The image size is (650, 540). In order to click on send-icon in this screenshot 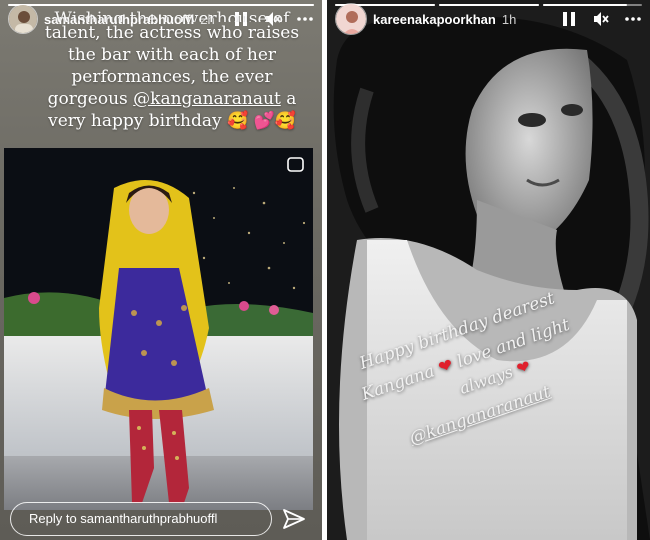, I will do `click(294, 519)`.